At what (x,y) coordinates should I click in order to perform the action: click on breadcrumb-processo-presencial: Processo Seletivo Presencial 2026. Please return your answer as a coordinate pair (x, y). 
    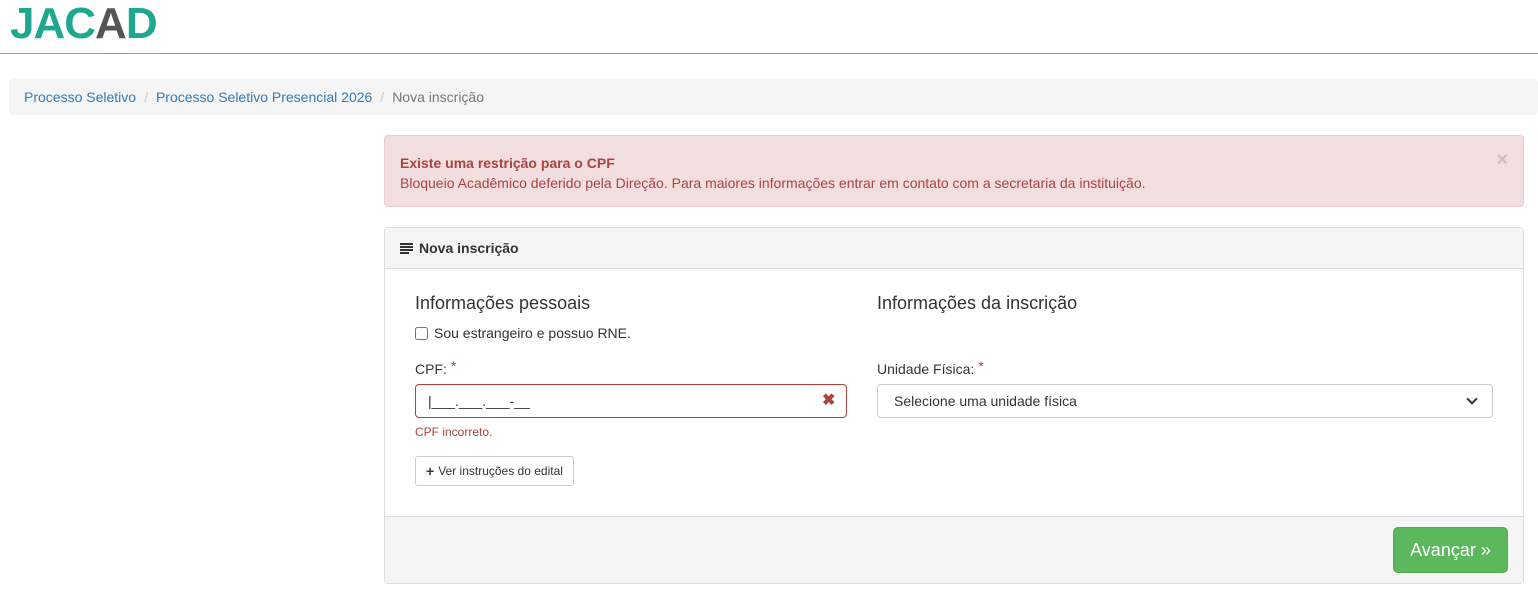
    Looking at the image, I should click on (264, 97).